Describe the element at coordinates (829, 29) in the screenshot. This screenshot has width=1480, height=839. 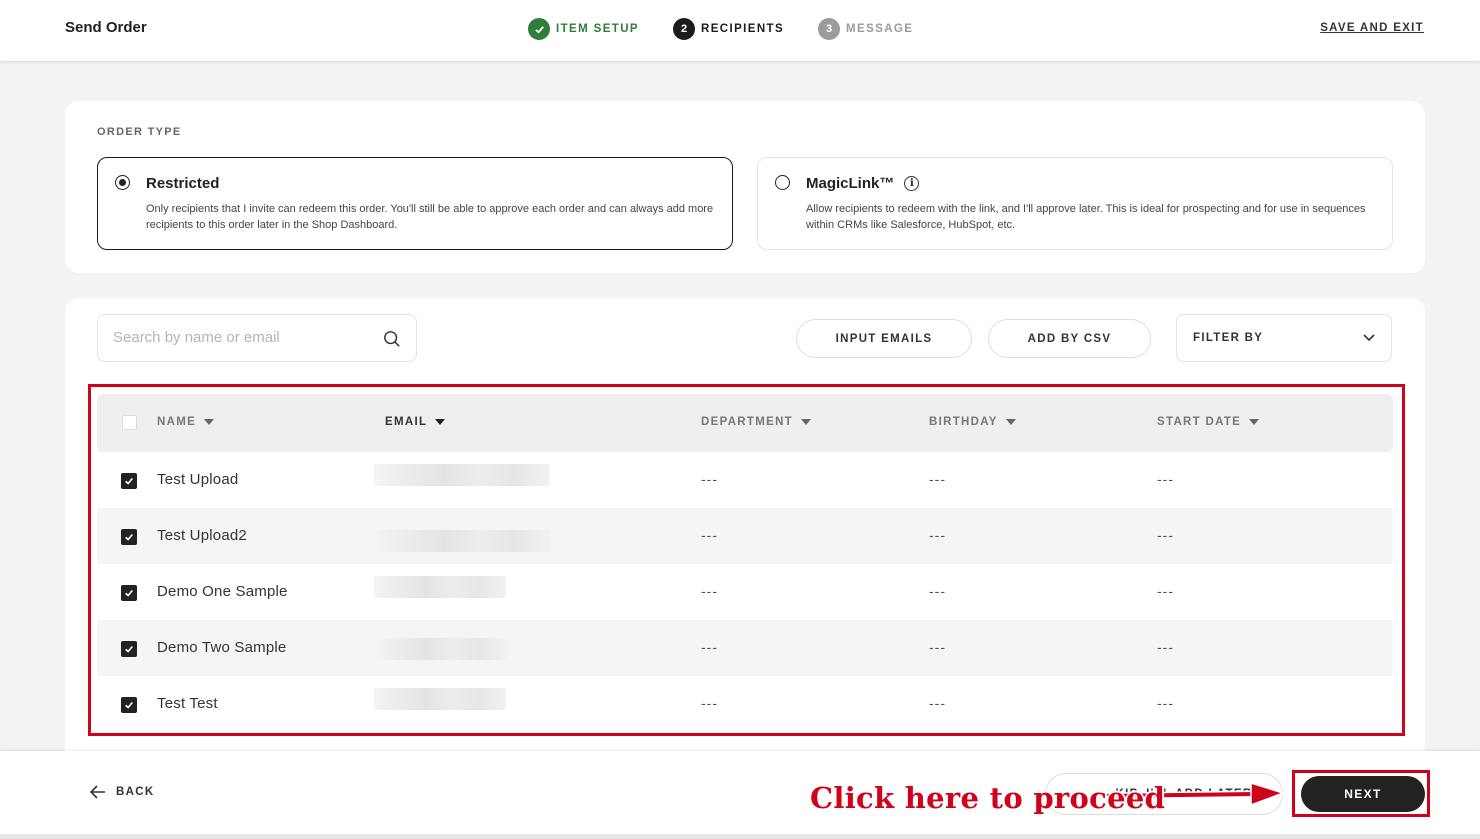
I see `step-number: 3` at that location.